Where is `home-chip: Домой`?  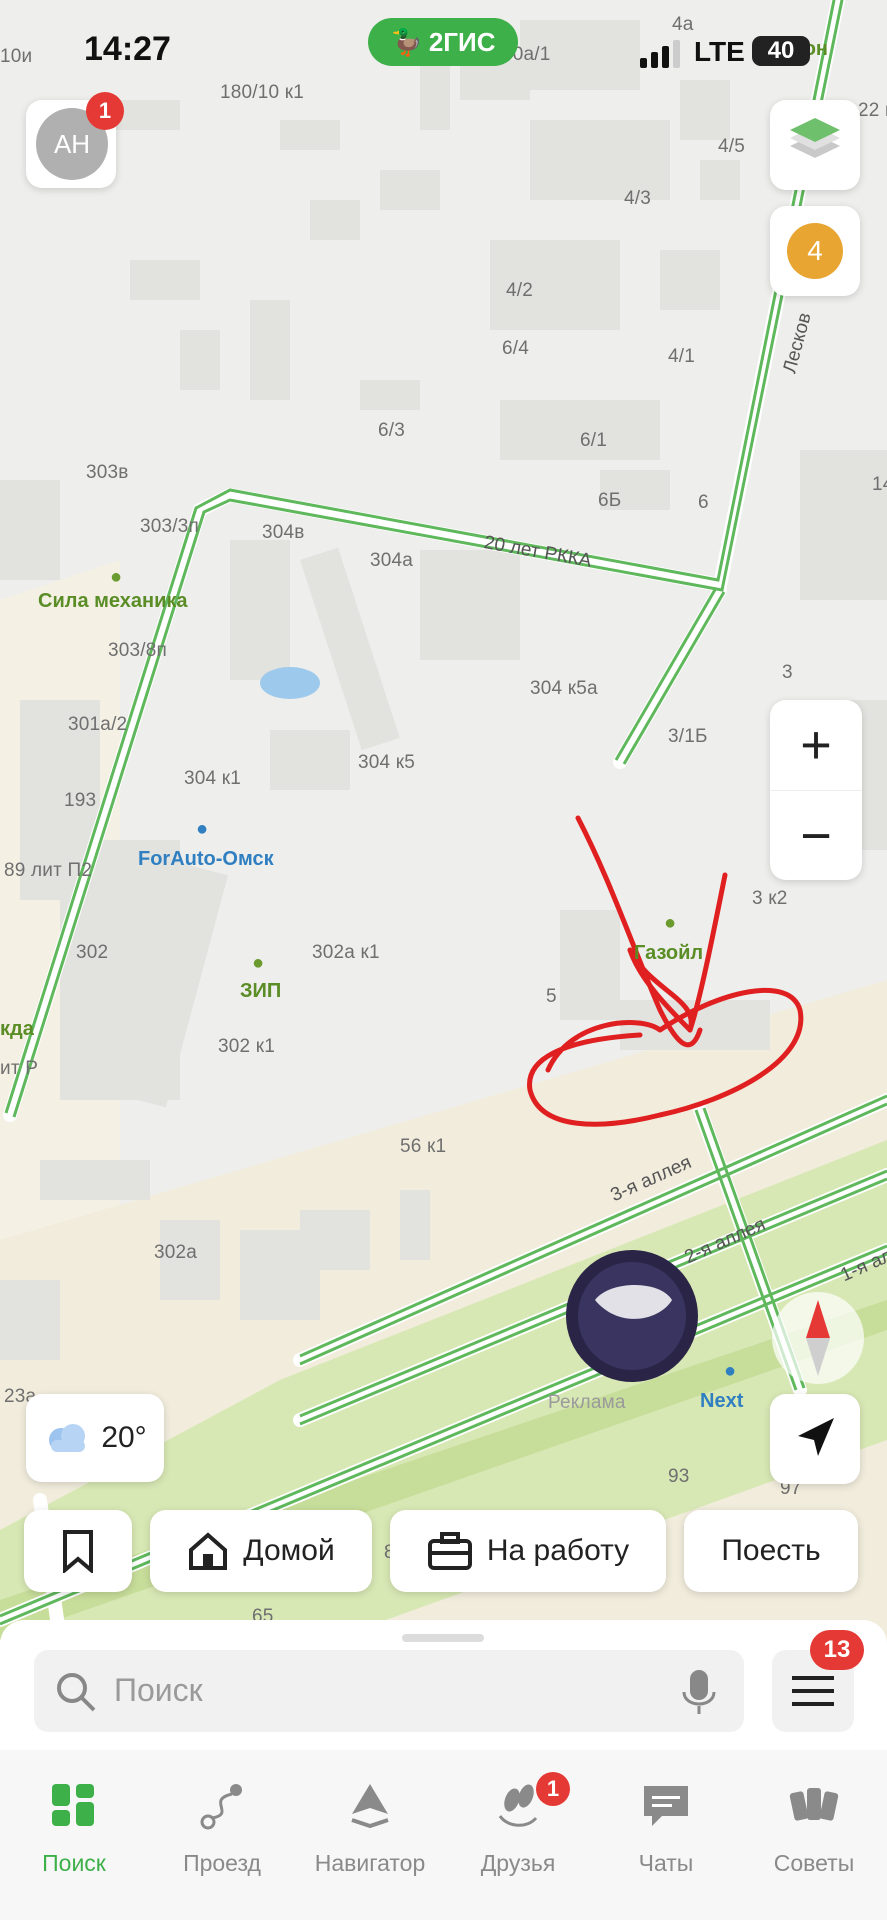
home-chip: Домой is located at coordinates (261, 1551).